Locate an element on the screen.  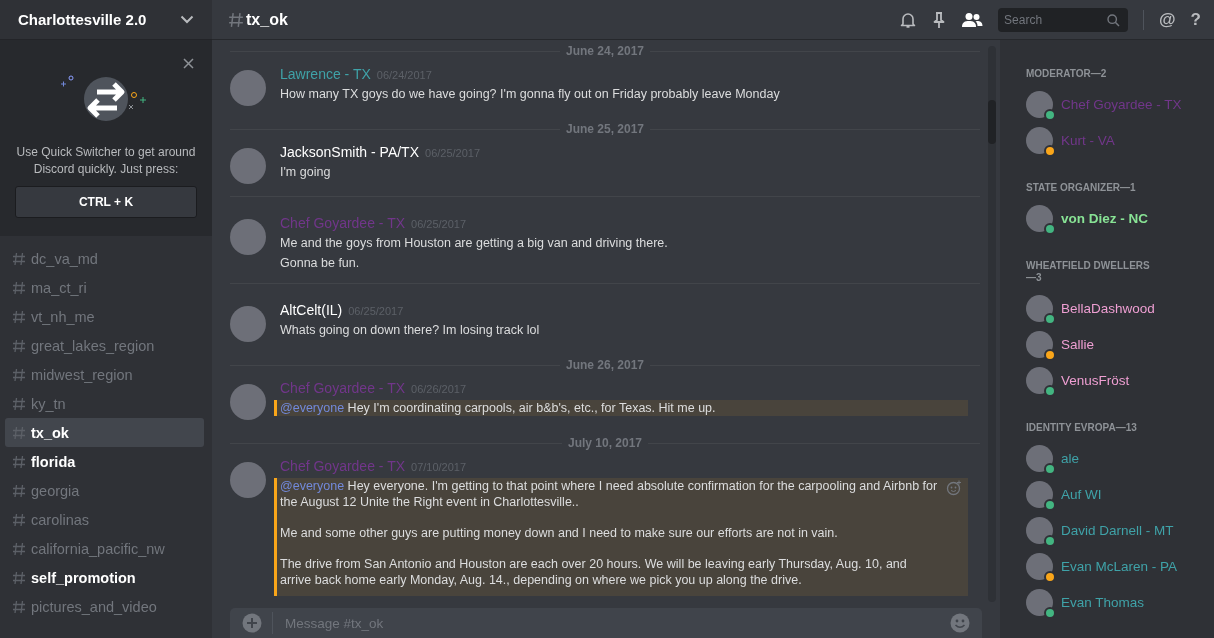
channel-item: georgia is located at coordinates (104, 490).